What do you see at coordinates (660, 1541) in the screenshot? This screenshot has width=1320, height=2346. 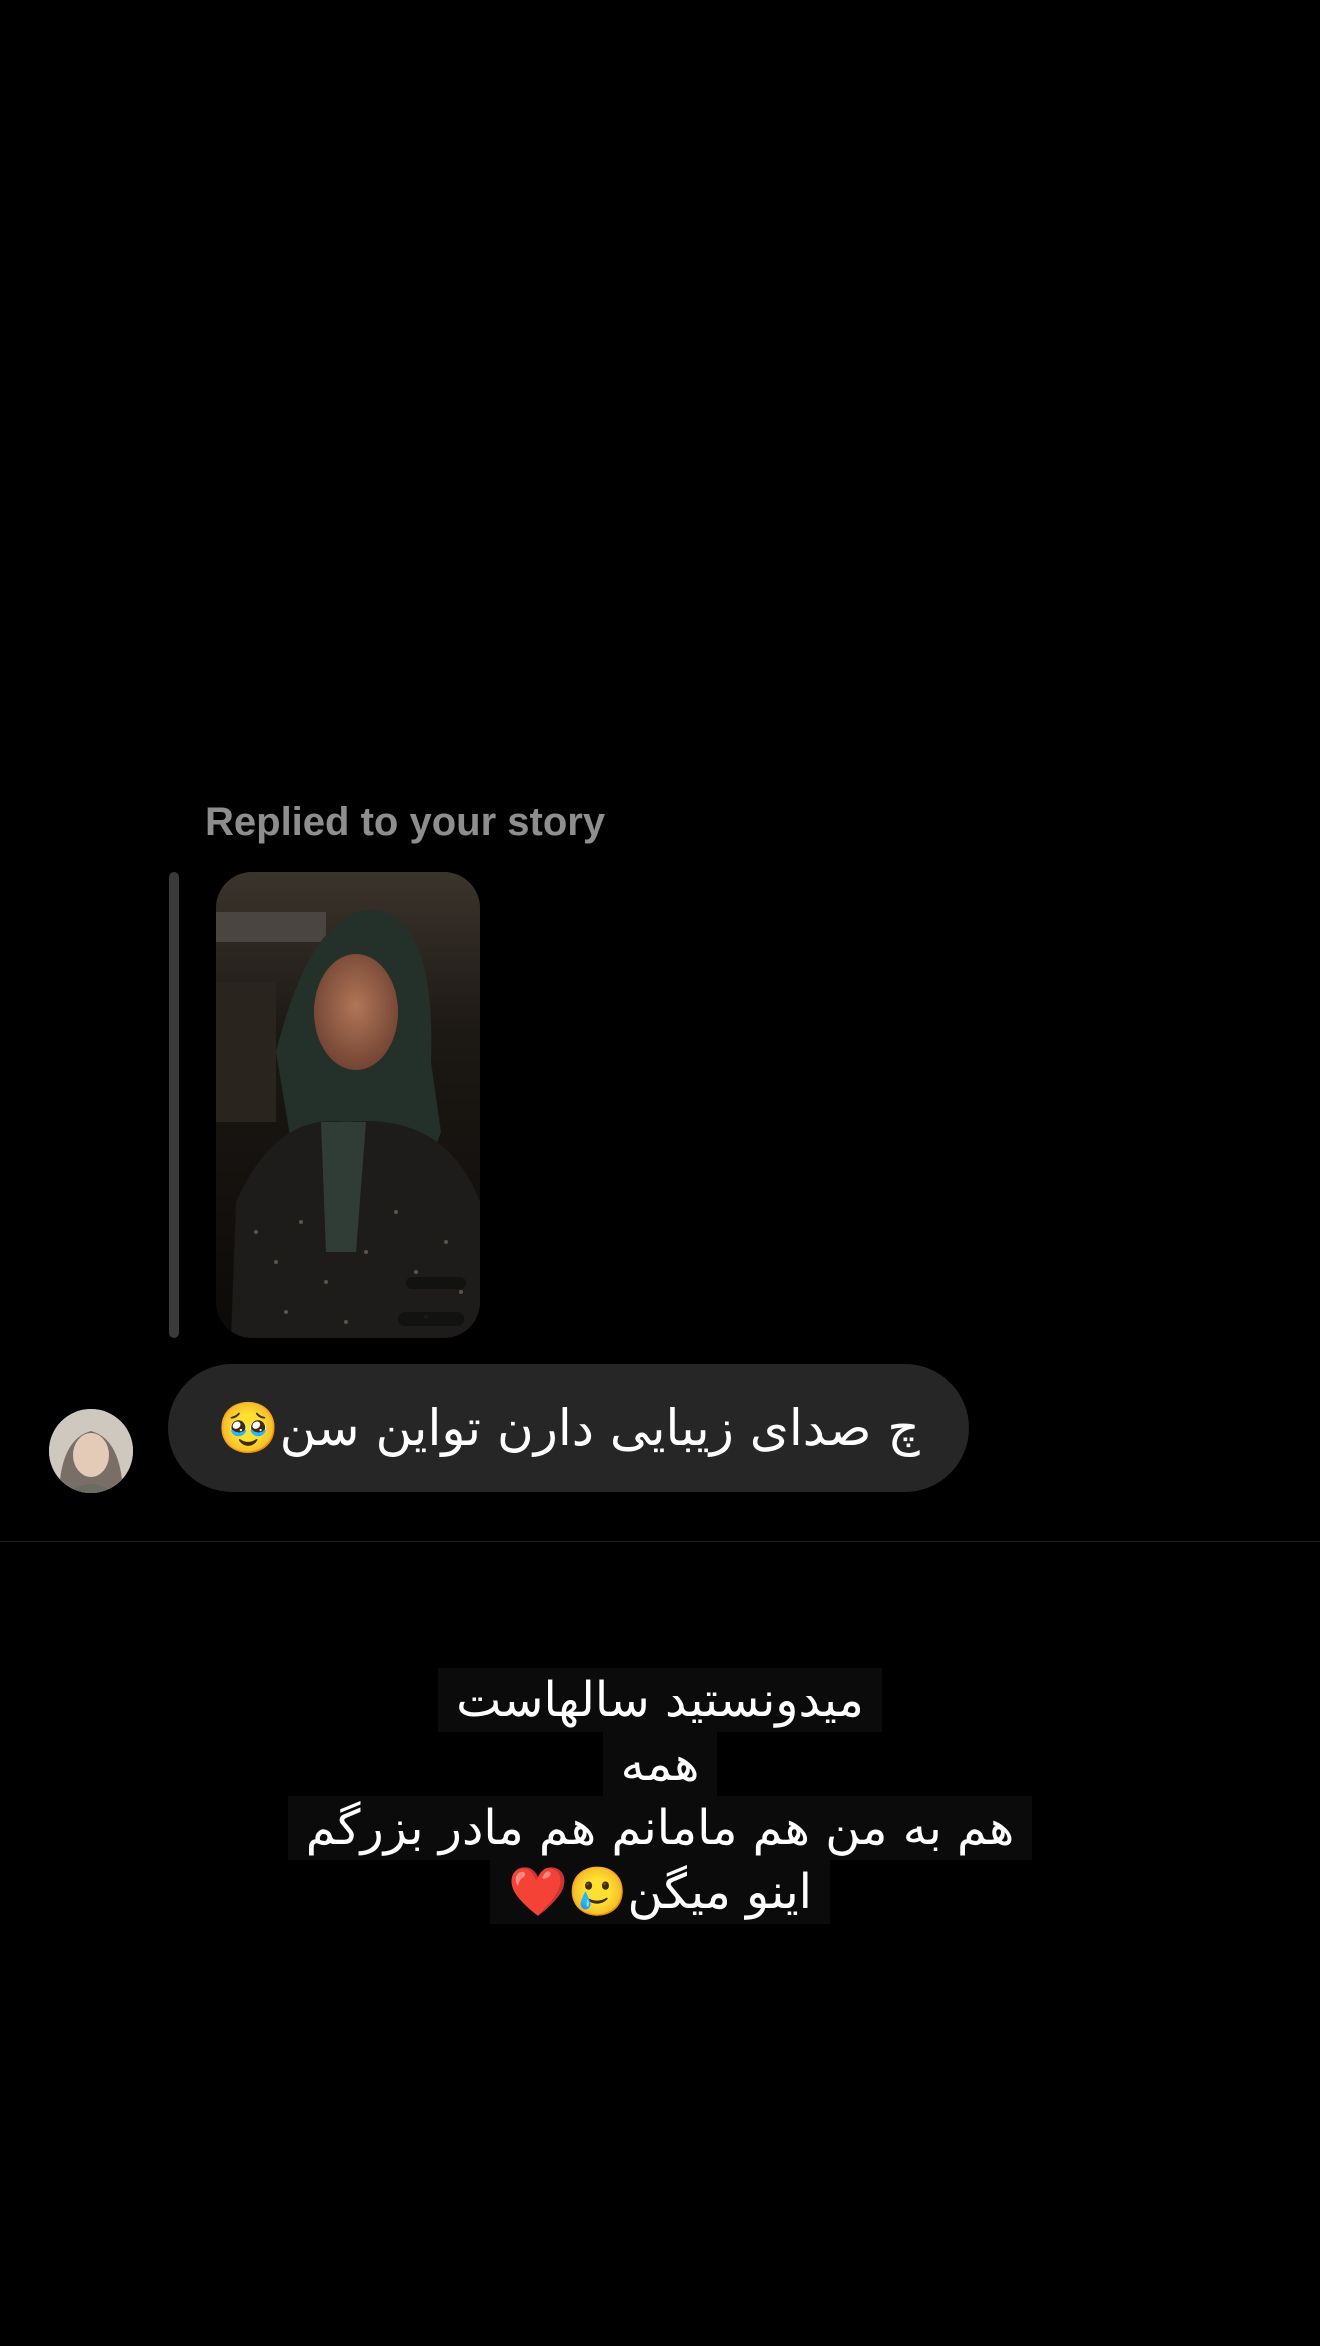 I see `section-divider` at bounding box center [660, 1541].